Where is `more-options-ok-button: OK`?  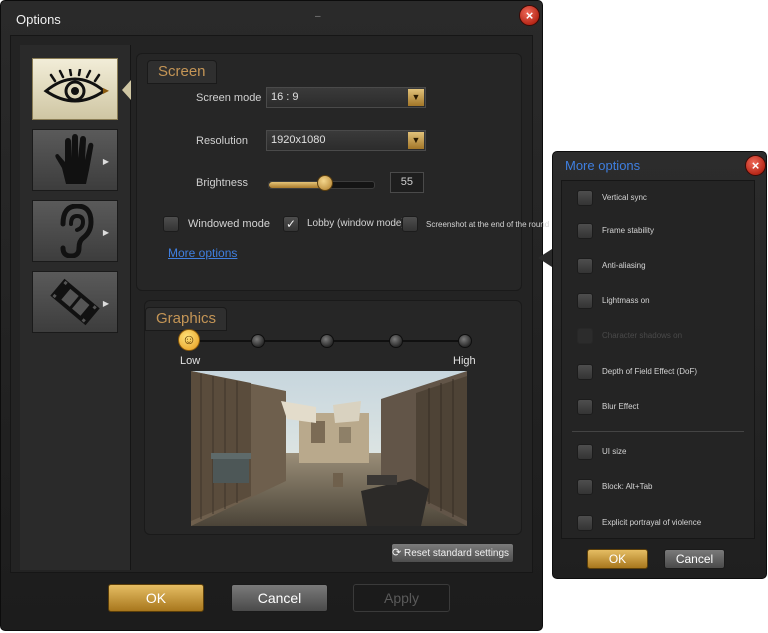 more-options-ok-button: OK is located at coordinates (617, 559).